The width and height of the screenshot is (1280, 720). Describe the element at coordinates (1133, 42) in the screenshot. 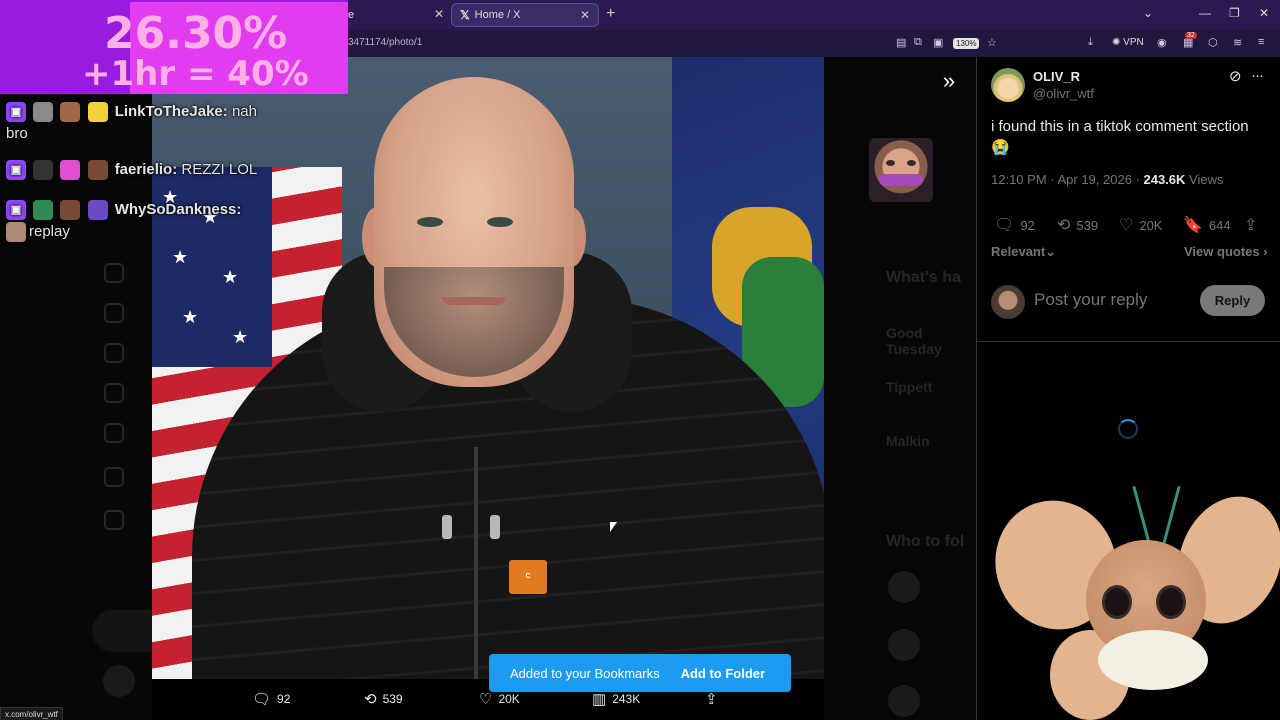

I see `vpn-label: VPN` at that location.